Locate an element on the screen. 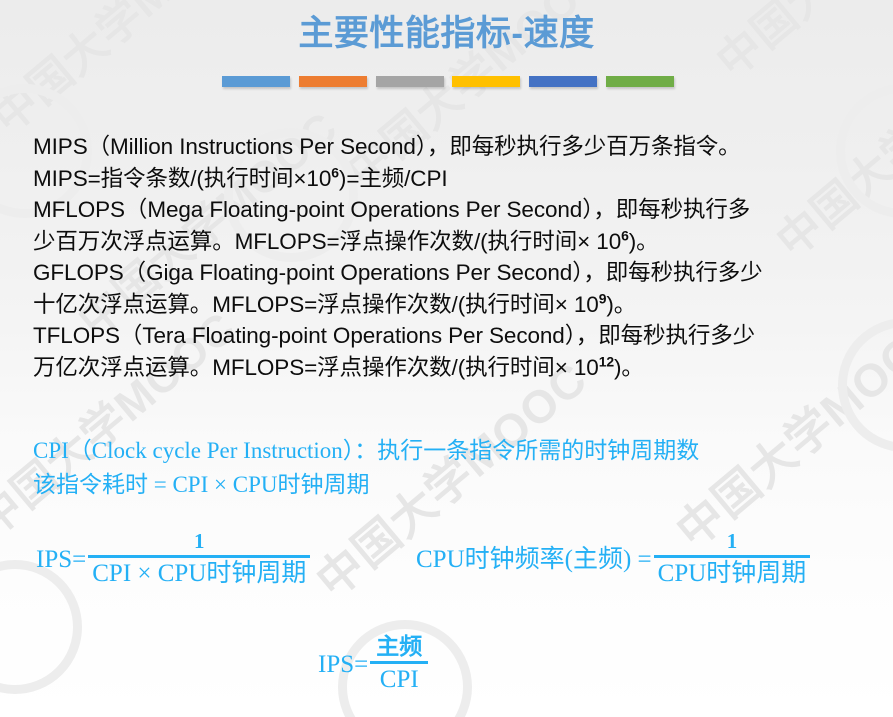  cpi-relation-line: 该指令耗时 = CPI × CPU时钟周期 is located at coordinates (201, 484).